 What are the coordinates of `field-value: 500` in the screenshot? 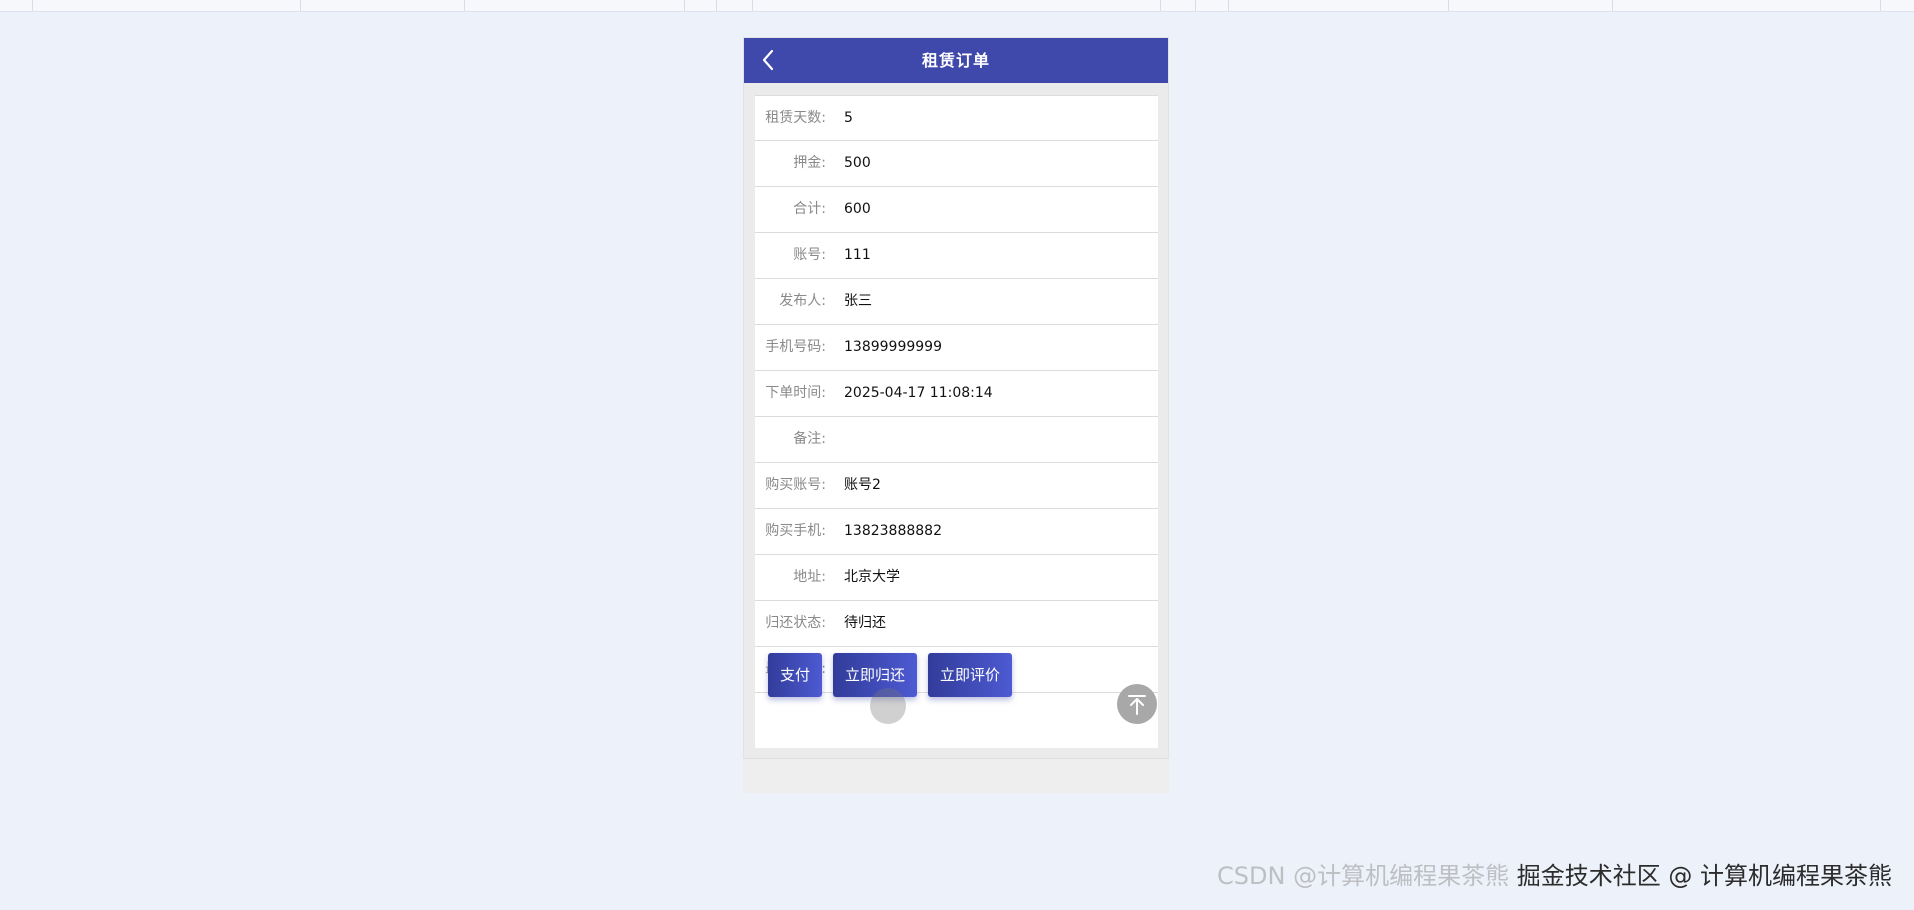 It's located at (857, 163).